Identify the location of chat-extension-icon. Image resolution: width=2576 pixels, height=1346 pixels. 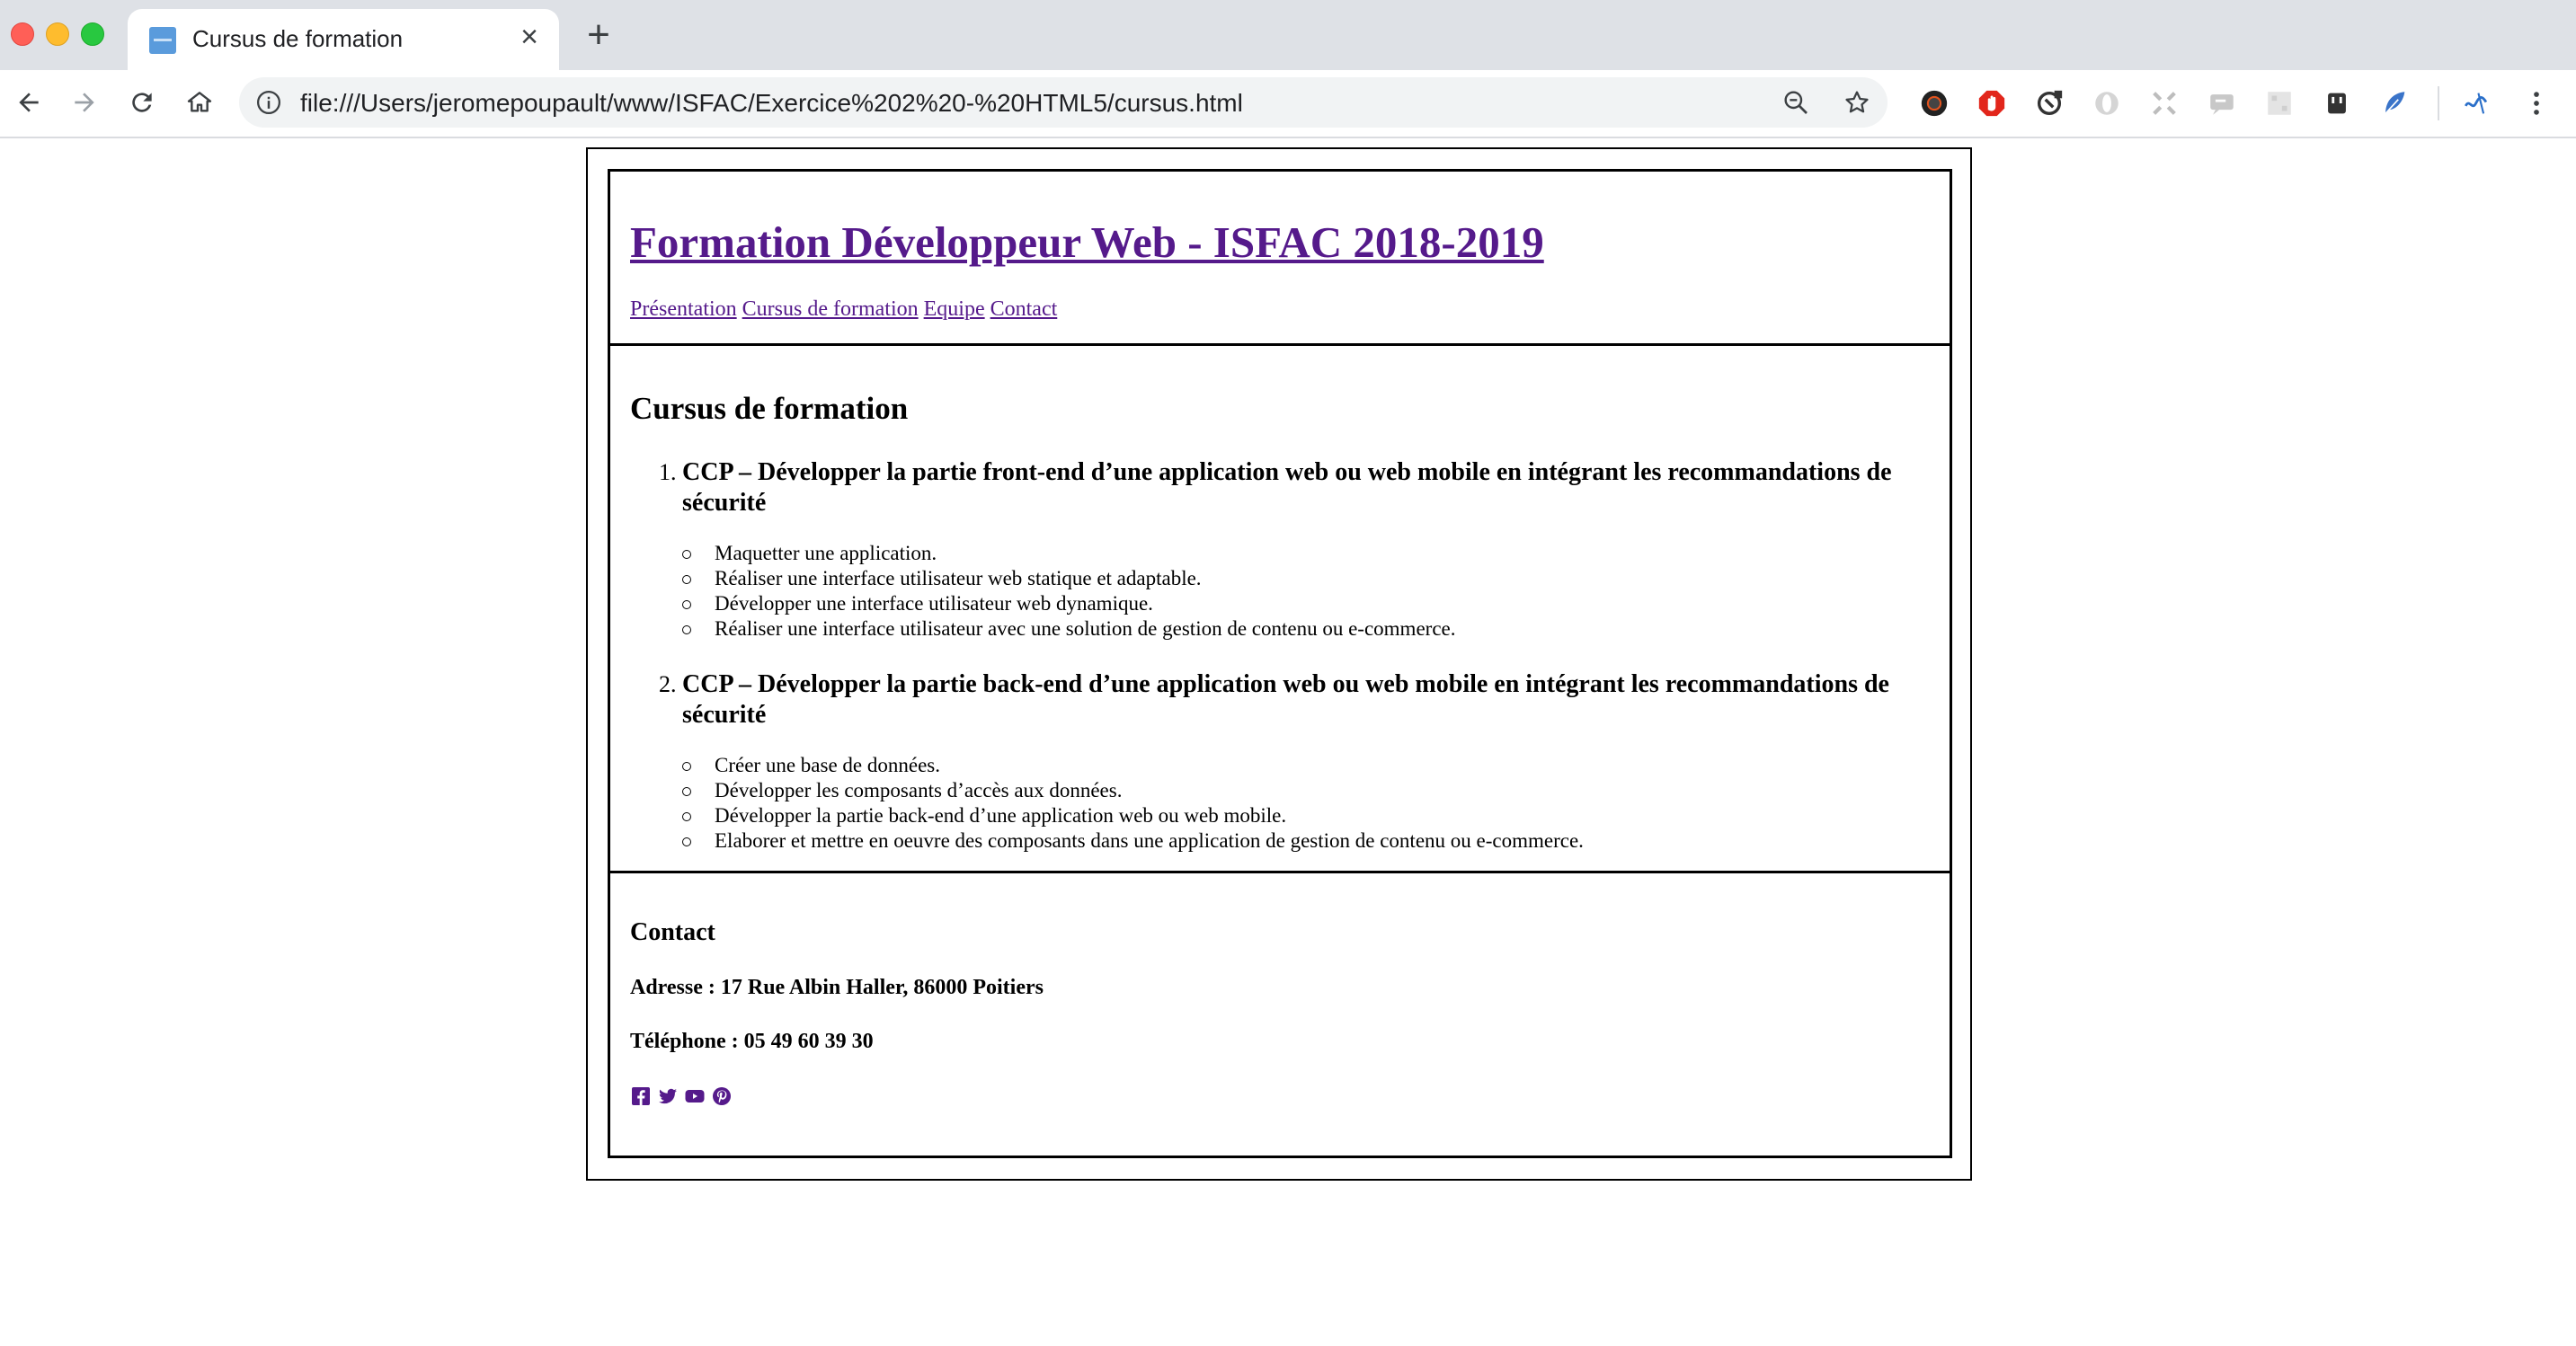
(2222, 104).